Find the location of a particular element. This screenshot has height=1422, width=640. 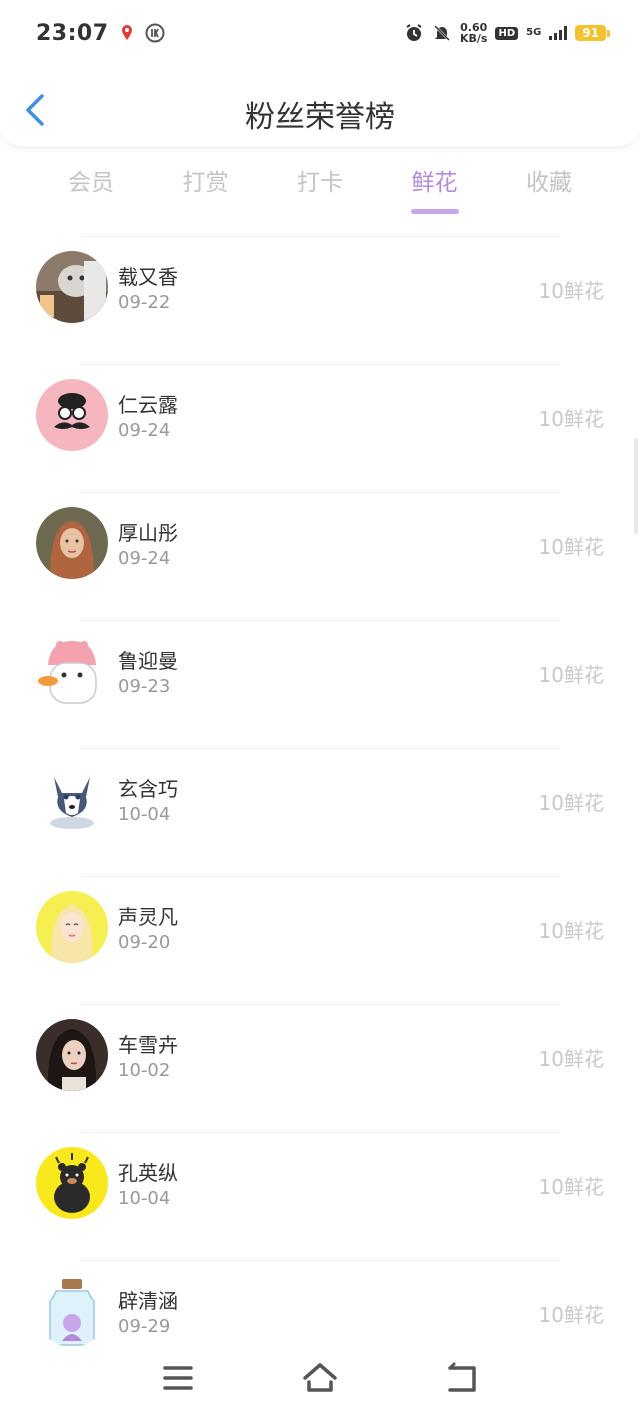

fan-name: 鲁迎曼 is located at coordinates (148, 661).